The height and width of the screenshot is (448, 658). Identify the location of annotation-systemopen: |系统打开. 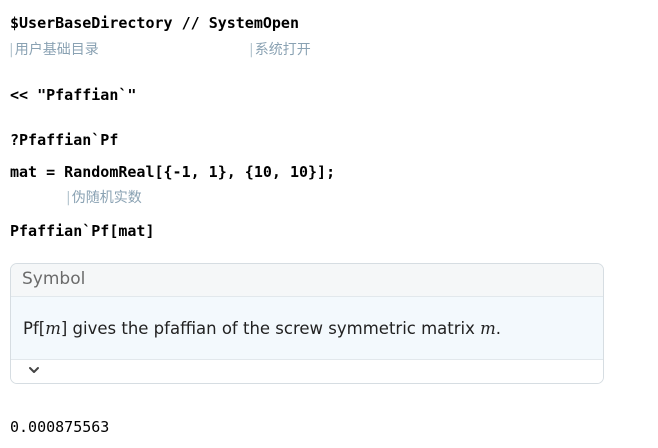
(280, 50).